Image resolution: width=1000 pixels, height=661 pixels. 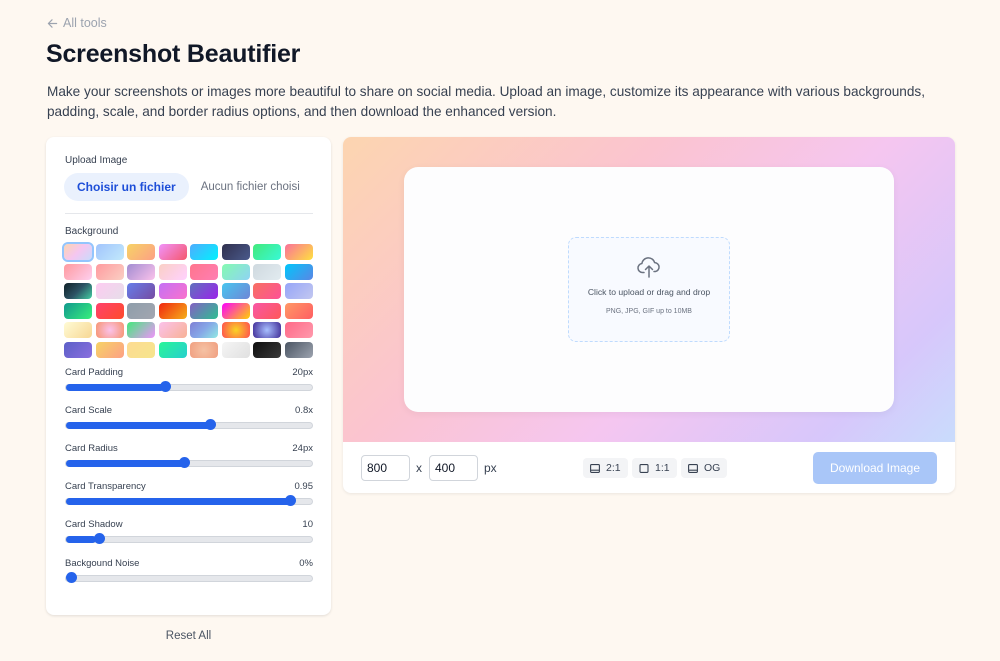 What do you see at coordinates (189, 486) in the screenshot?
I see `slider-header: Card Transparency 0.95` at bounding box center [189, 486].